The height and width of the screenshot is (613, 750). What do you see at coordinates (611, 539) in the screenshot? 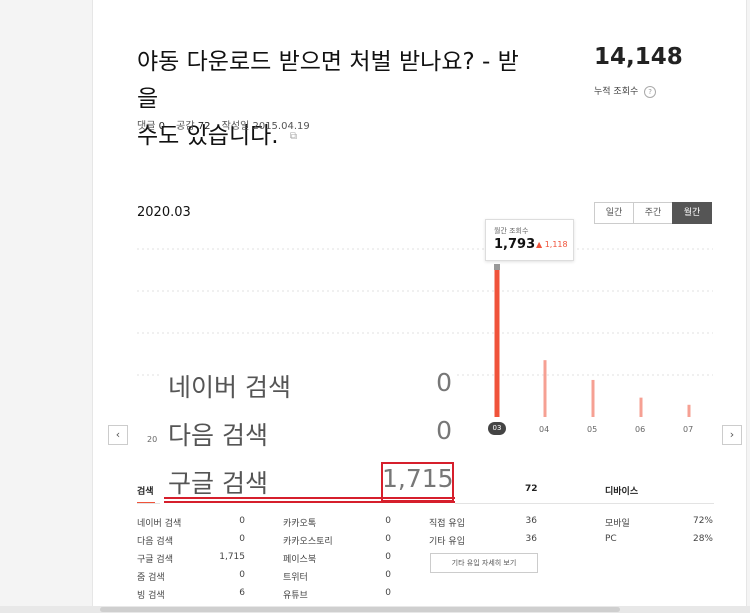
I see `table-row-label: PC` at bounding box center [611, 539].